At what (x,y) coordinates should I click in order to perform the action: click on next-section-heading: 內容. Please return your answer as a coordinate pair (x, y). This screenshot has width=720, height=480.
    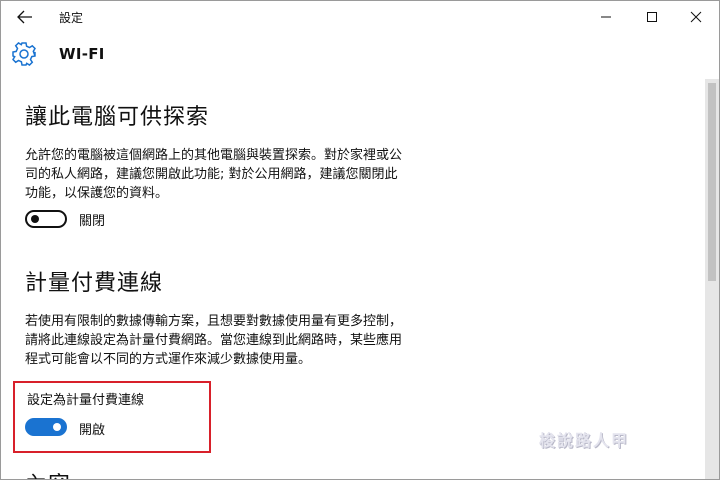
    Looking at the image, I should click on (48, 473).